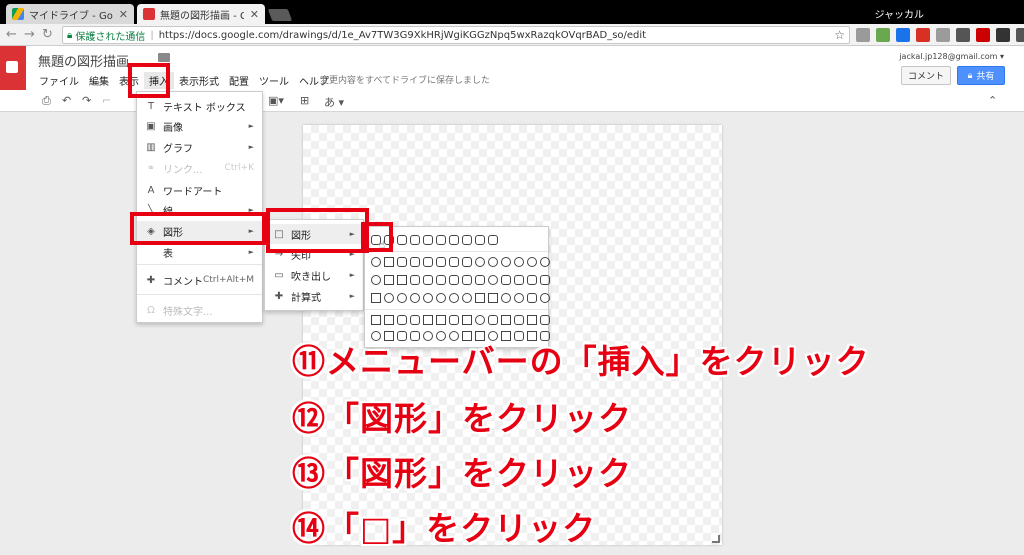 Image resolution: width=1024 pixels, height=555 pixels. What do you see at coordinates (86, 100) in the screenshot?
I see `redo-icon: ↷` at bounding box center [86, 100].